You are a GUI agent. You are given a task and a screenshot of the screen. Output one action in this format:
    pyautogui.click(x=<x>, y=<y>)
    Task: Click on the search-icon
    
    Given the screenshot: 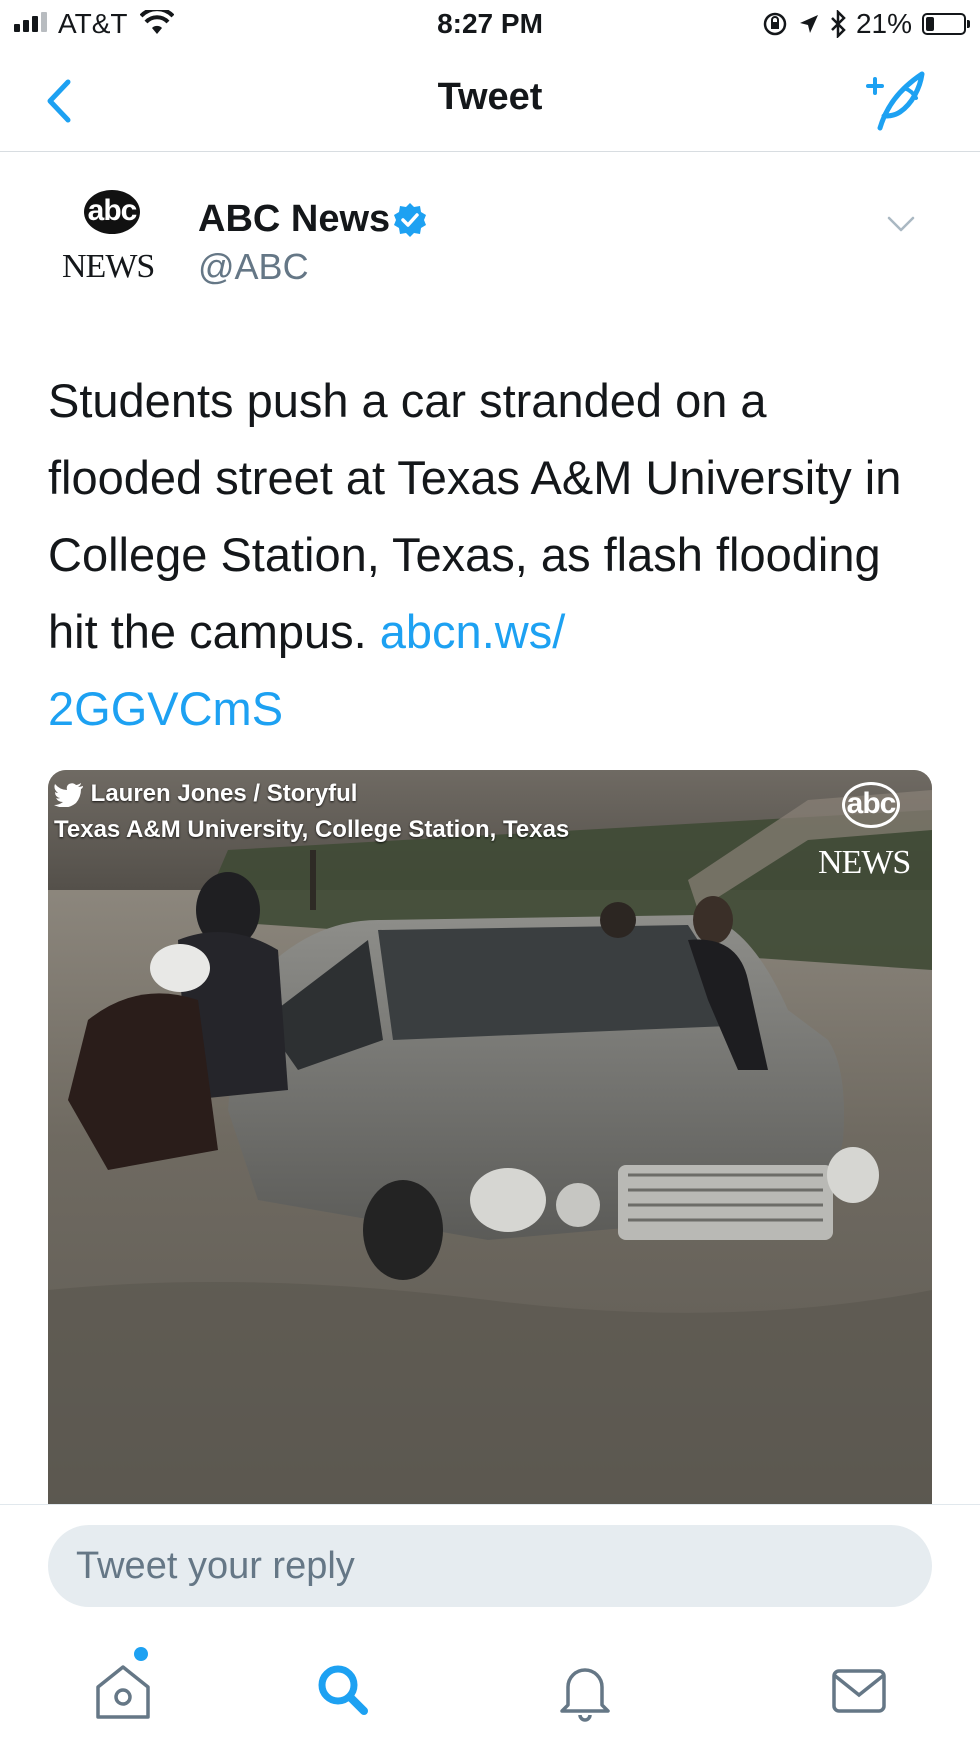 What is the action you would take?
    pyautogui.click(x=343, y=1690)
    